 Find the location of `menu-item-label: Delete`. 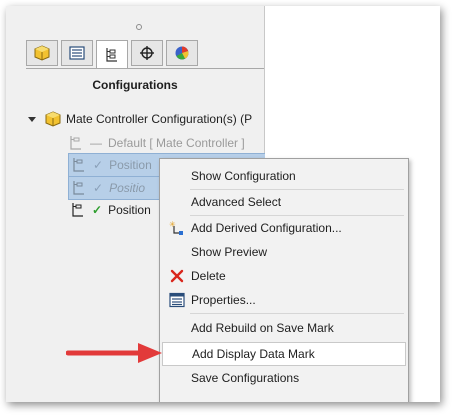

menu-item-label: Delete is located at coordinates (208, 276).